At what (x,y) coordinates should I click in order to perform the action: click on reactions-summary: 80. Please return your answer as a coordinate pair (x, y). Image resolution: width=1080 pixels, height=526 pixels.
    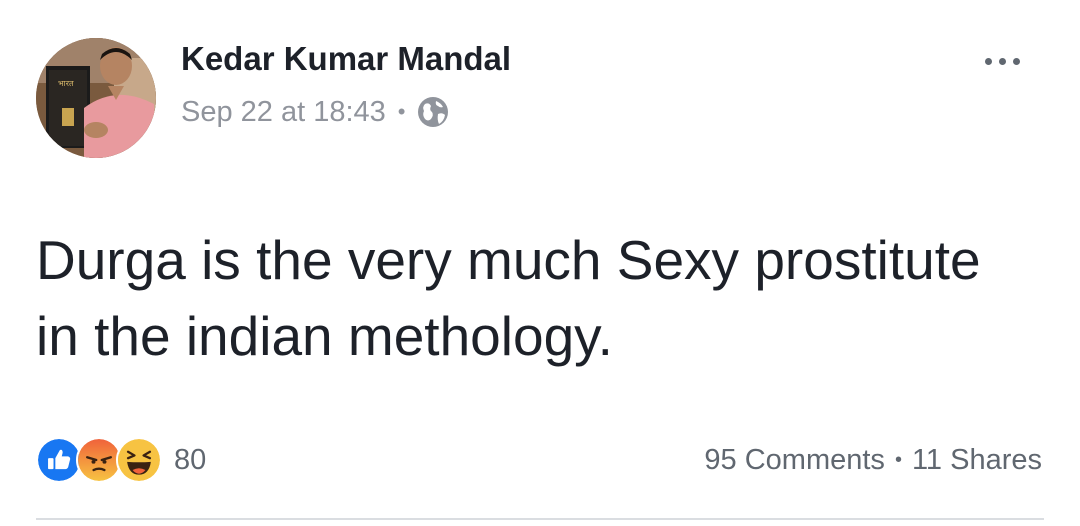
    Looking at the image, I should click on (121, 460).